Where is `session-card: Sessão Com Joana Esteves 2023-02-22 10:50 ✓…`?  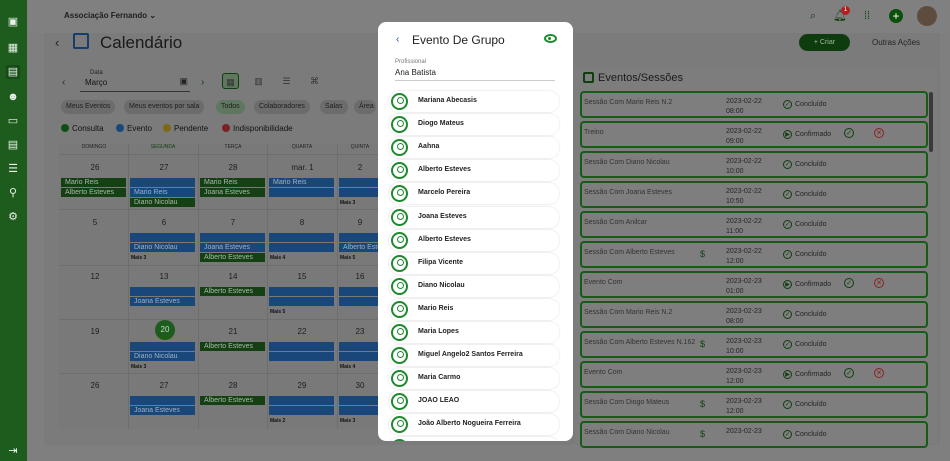 session-card: Sessão Com Joana Esteves 2023-02-22 10:50 ✓… is located at coordinates (754, 194).